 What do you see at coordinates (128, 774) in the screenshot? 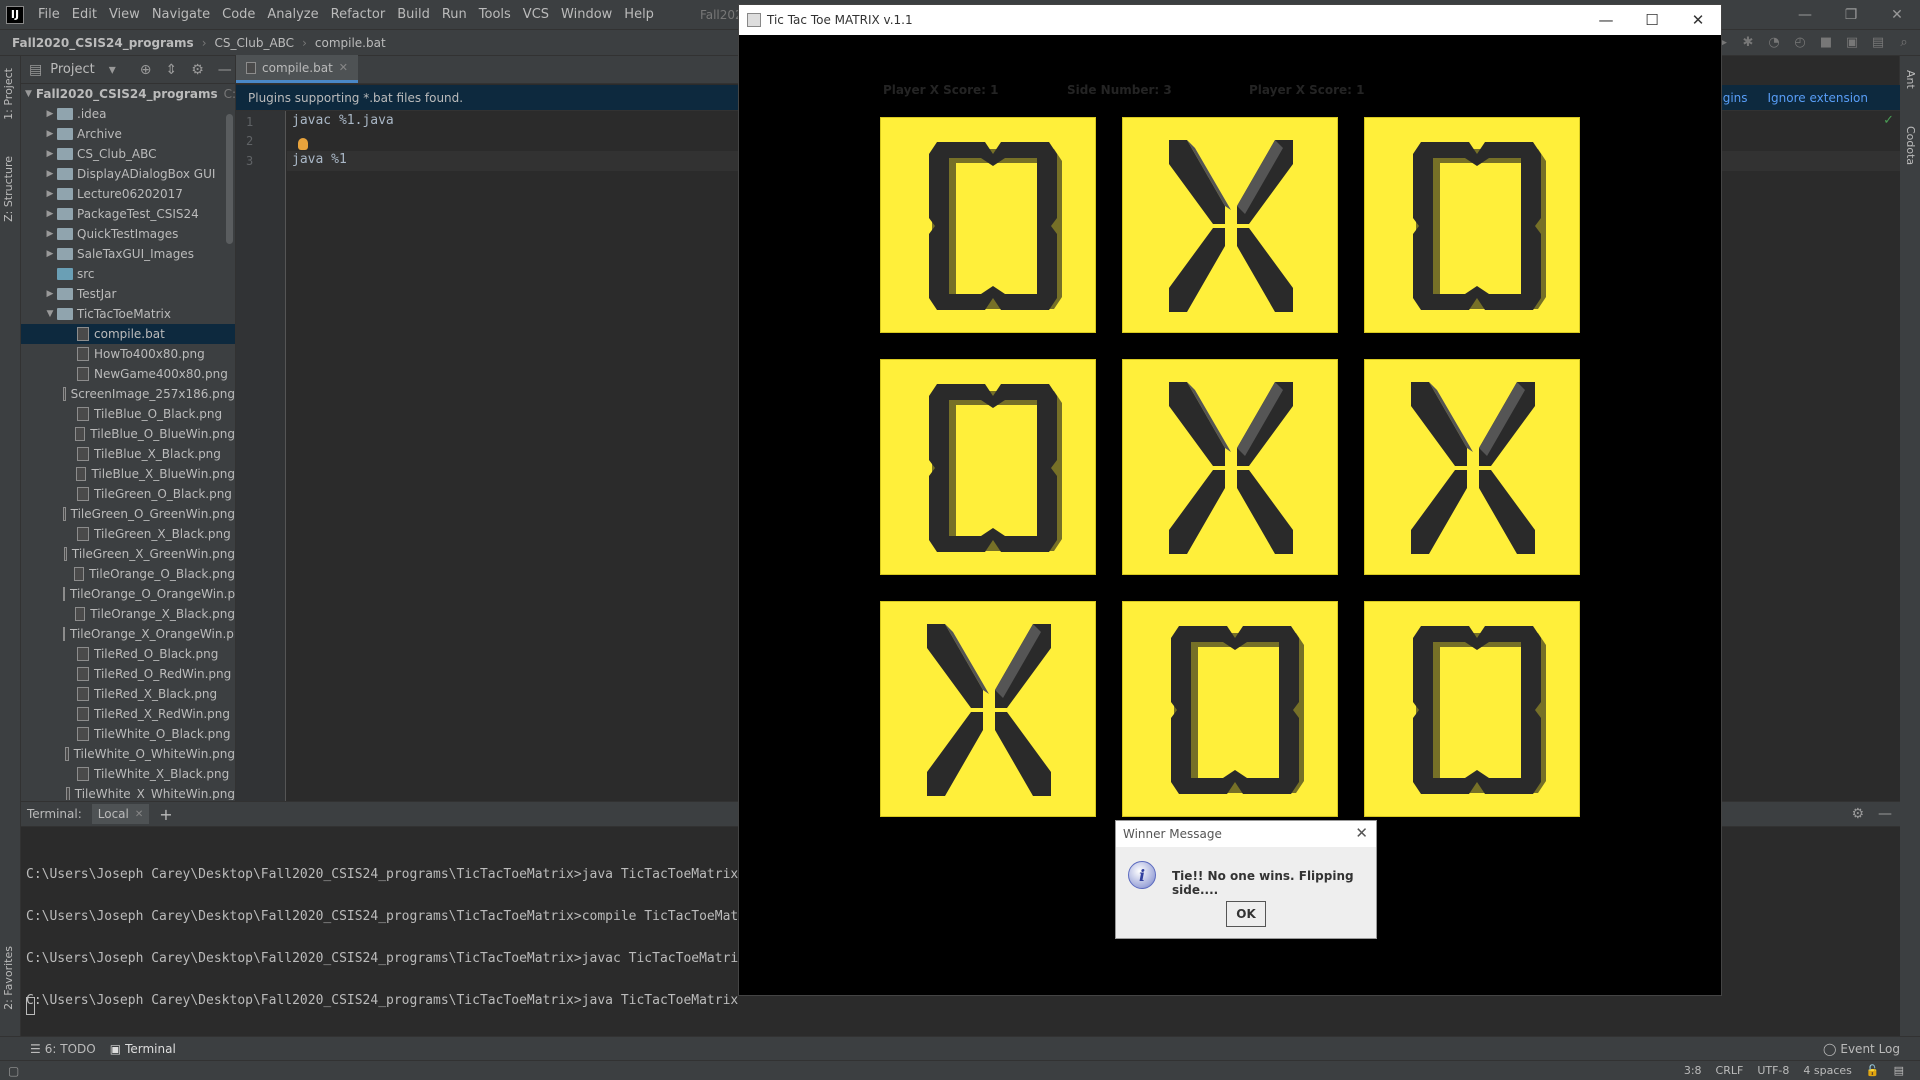
I see `tree-file-item: TileWhite_X_Black.png` at bounding box center [128, 774].